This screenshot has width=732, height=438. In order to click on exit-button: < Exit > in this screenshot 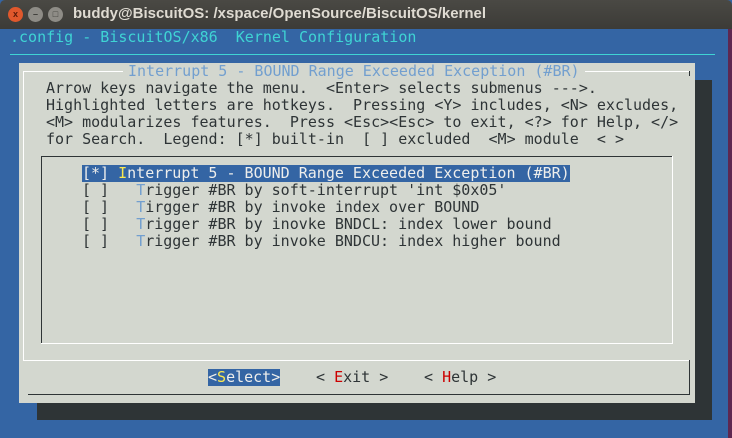, I will do `click(352, 377)`.